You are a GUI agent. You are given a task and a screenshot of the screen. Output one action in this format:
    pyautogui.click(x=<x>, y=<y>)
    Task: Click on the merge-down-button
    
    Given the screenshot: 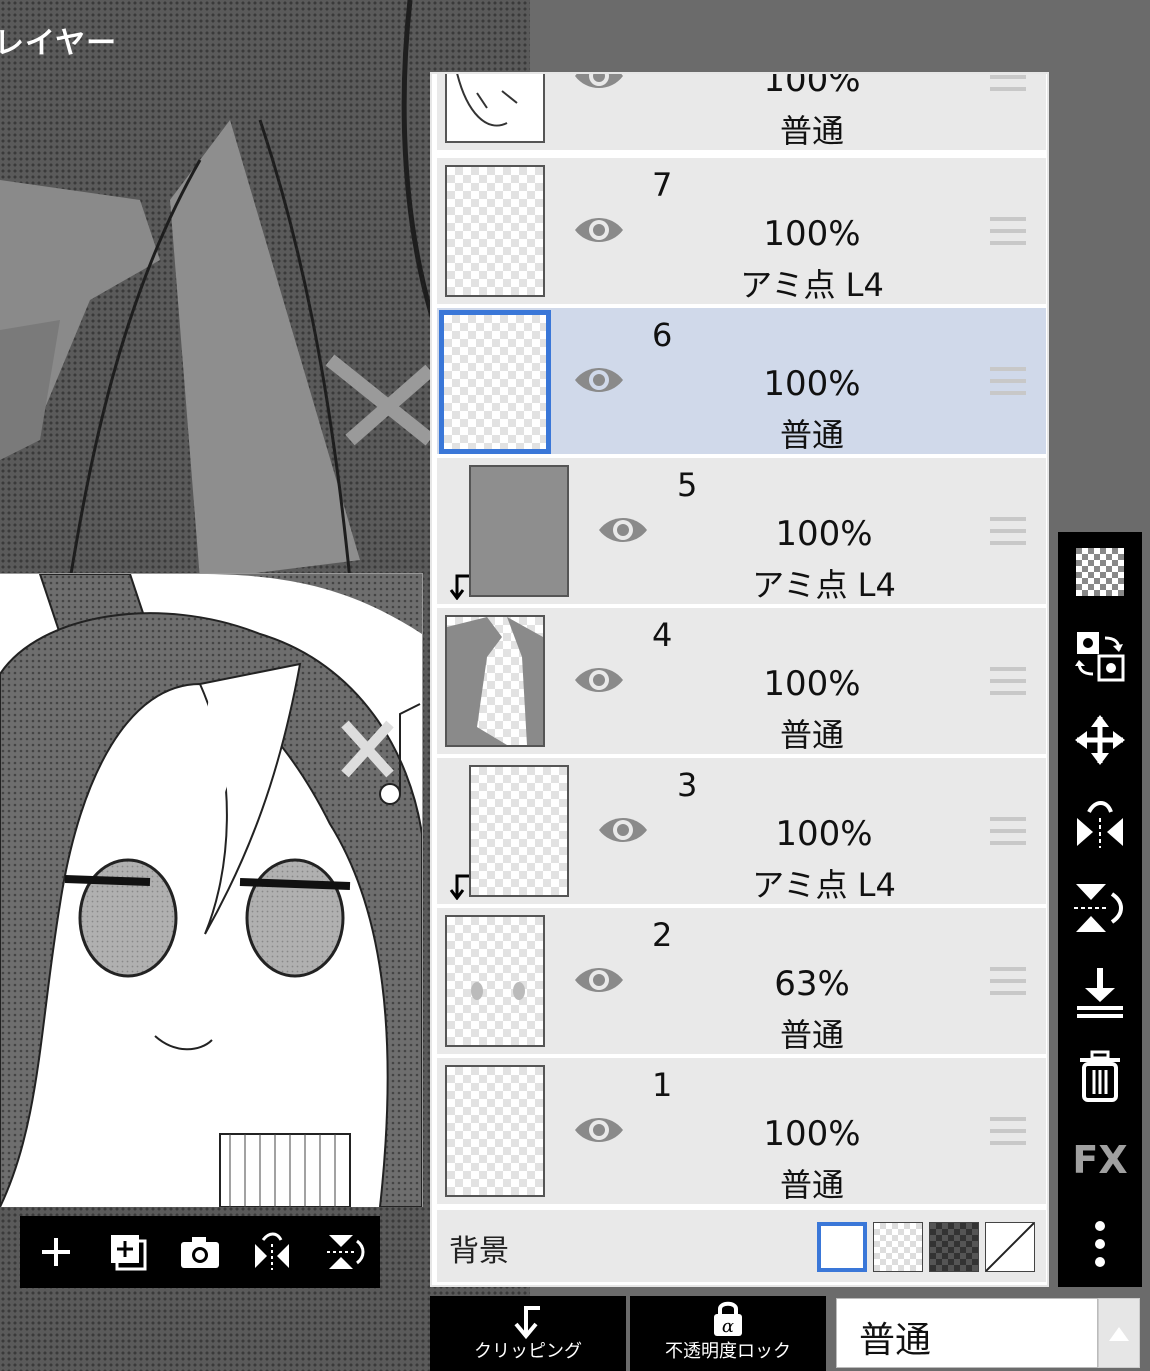 What is the action you would take?
    pyautogui.click(x=1100, y=992)
    